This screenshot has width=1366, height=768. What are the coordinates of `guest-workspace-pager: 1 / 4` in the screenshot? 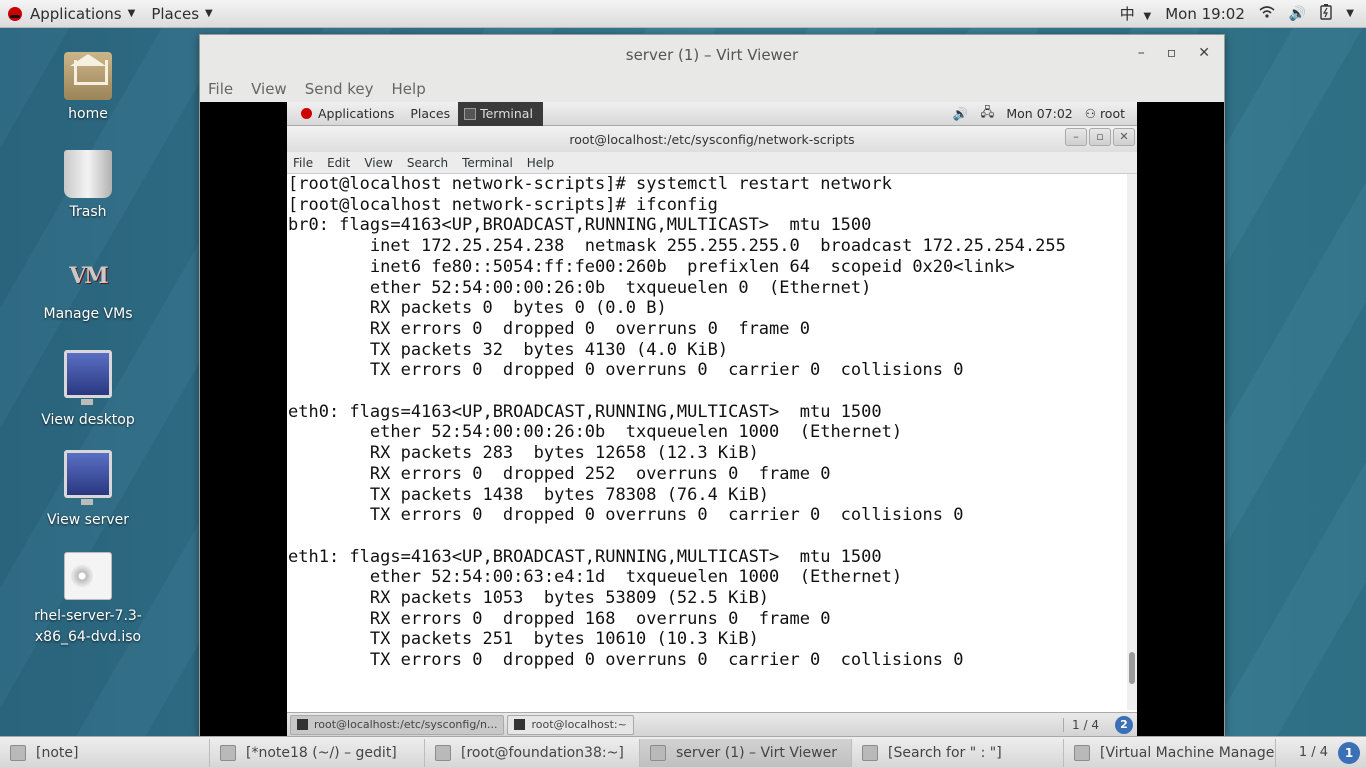 It's located at (1085, 724).